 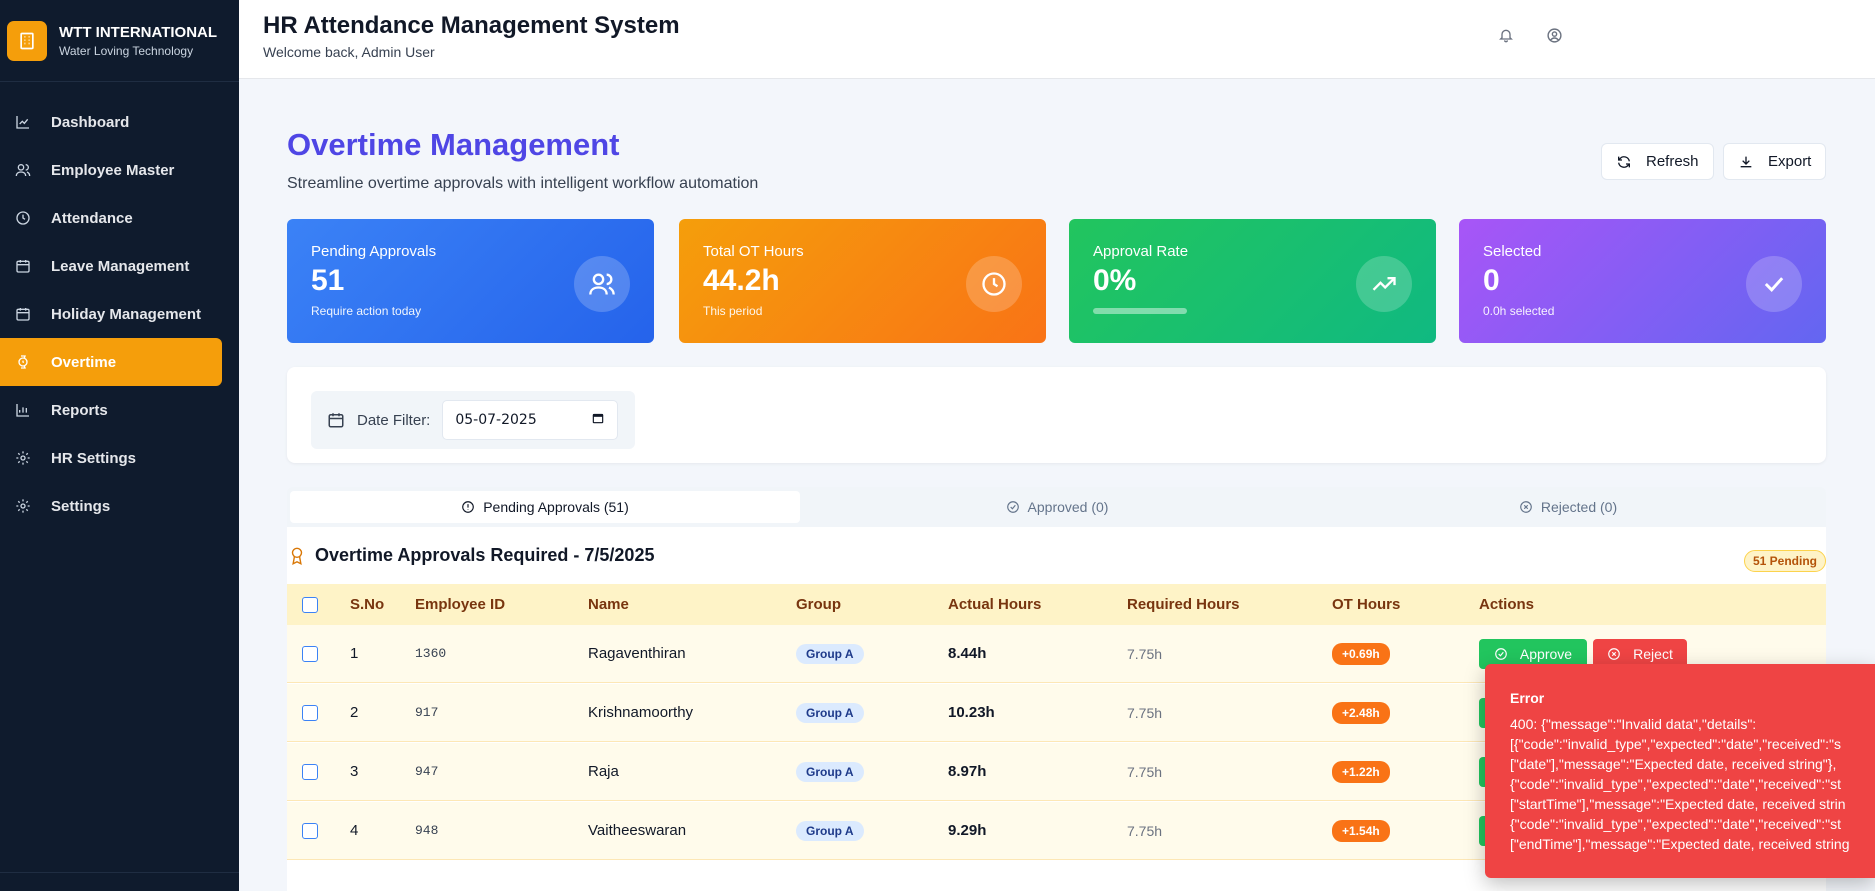 I want to click on bell-icon, so click(x=1506, y=35).